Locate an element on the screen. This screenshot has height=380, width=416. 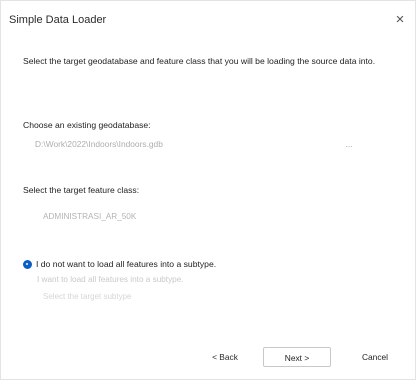
feature-class-label: Select the target feature class: is located at coordinates (81, 190).